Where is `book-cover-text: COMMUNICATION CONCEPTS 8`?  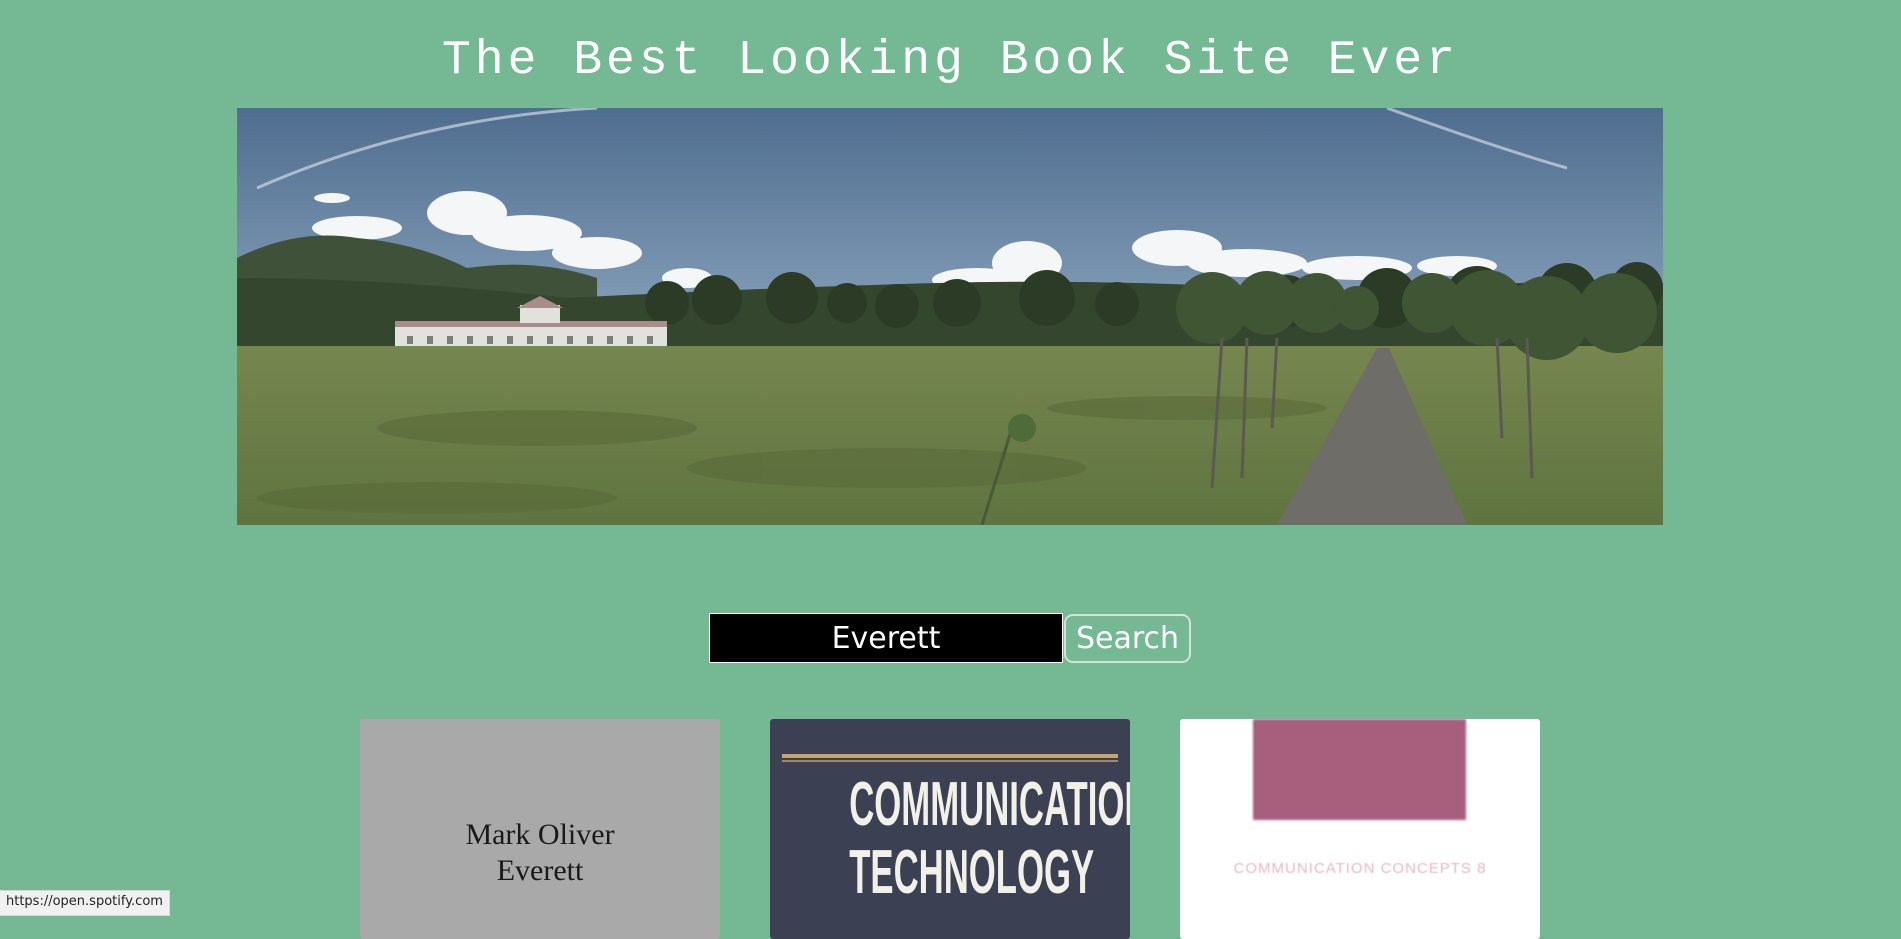 book-cover-text: COMMUNICATION CONCEPTS 8 is located at coordinates (1360, 868).